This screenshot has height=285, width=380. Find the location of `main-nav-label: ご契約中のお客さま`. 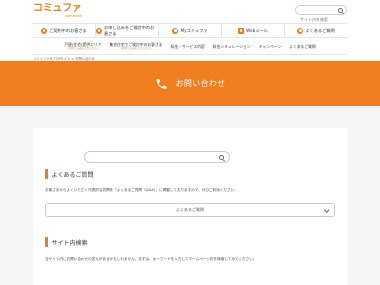

main-nav-label: ご契約中のお客さま is located at coordinates (68, 30).